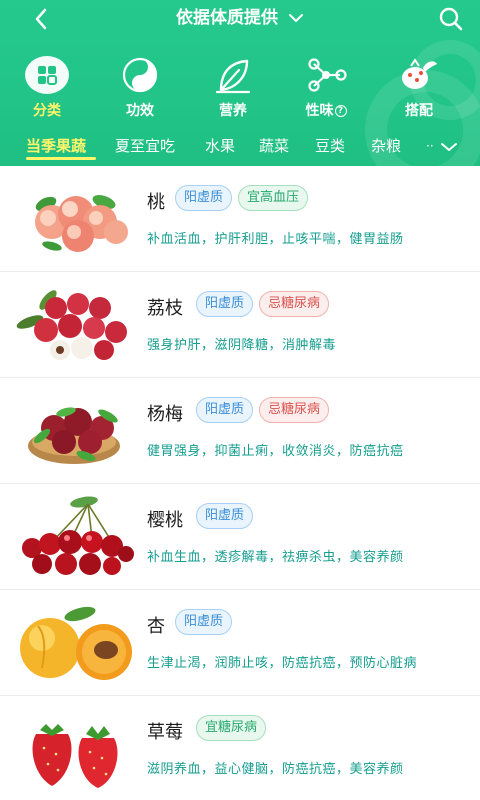  Describe the element at coordinates (242, 345) in the screenshot. I see `food-effects: 强身护肝，滋阴降糖，消肿解毒` at that location.